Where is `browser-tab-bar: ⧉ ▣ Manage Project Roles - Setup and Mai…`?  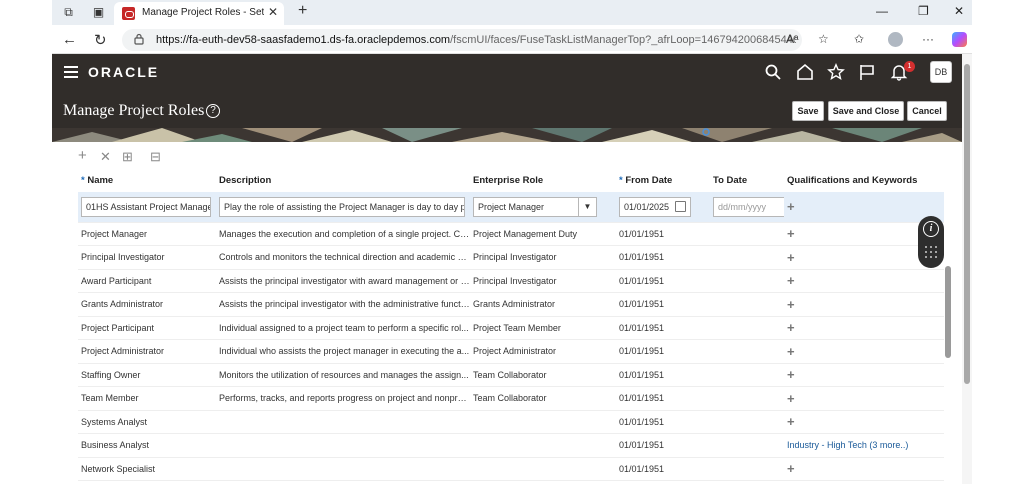
browser-tab-bar: ⧉ ▣ Manage Project Roles - Setup and Mai… is located at coordinates (512, 12).